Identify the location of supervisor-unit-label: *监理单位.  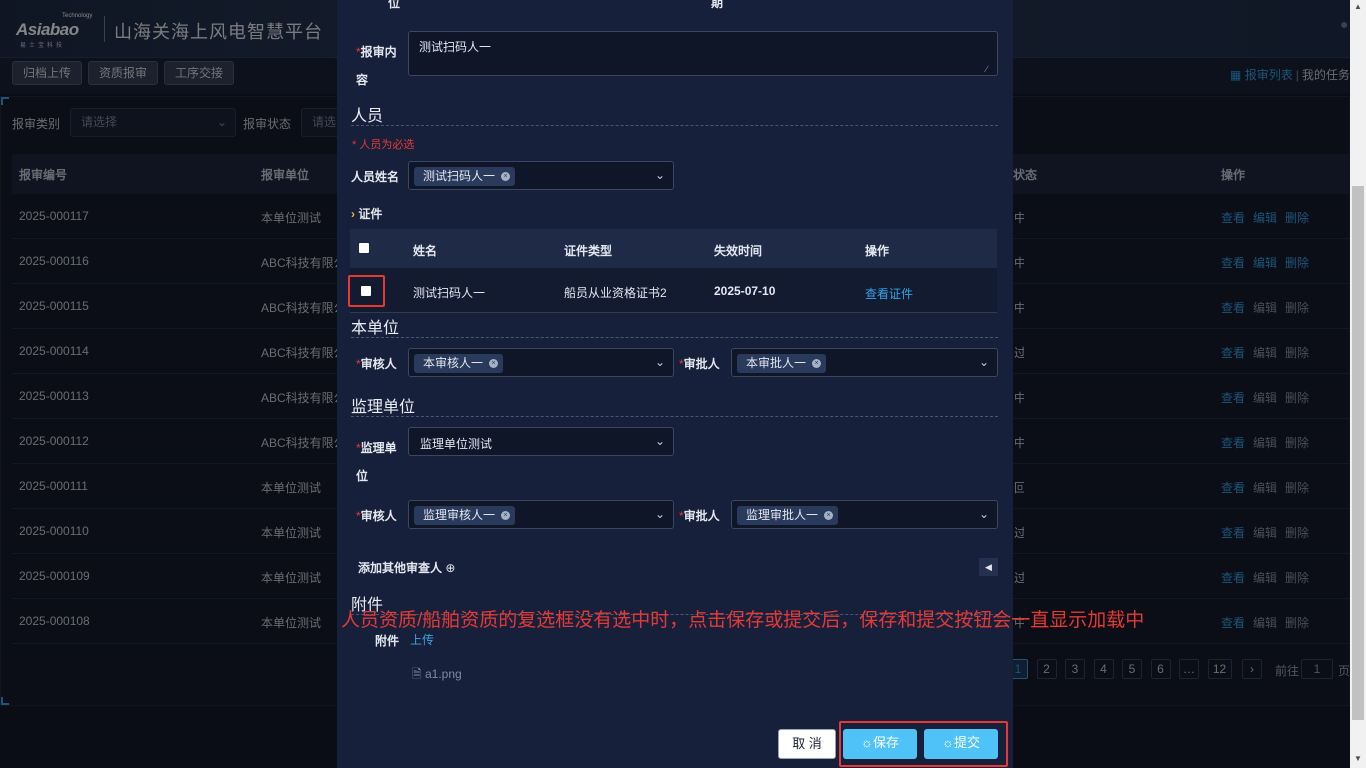
(376, 462).